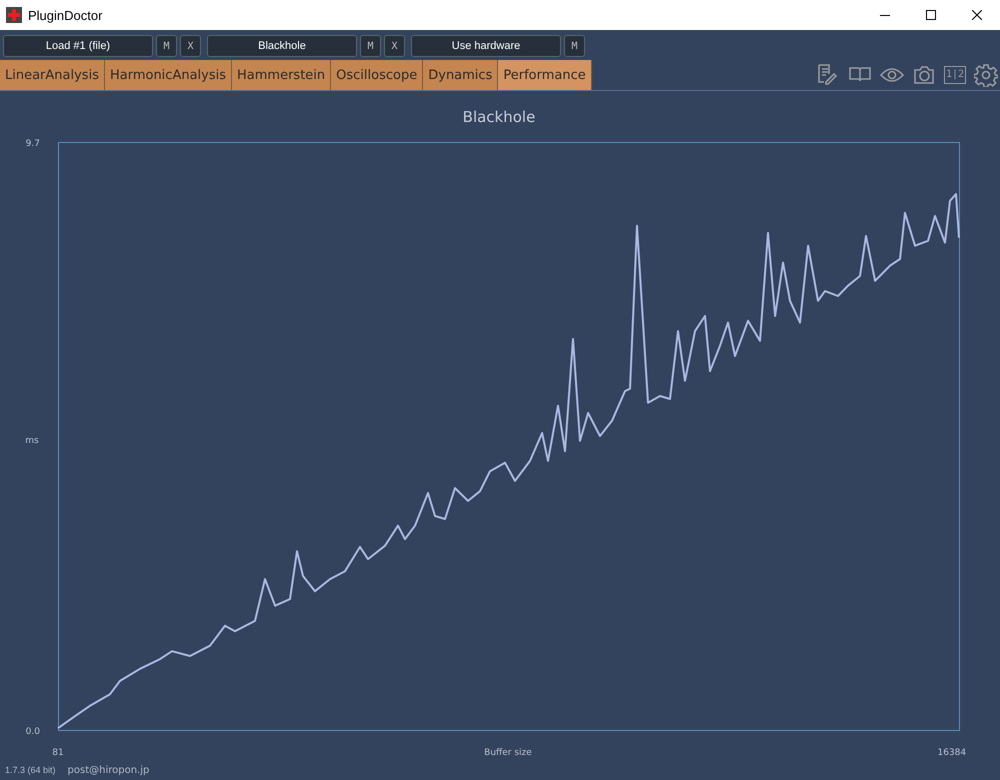 This screenshot has height=780, width=1000. Describe the element at coordinates (282, 46) in the screenshot. I see `plugin-slot-button: Blackhole` at that location.